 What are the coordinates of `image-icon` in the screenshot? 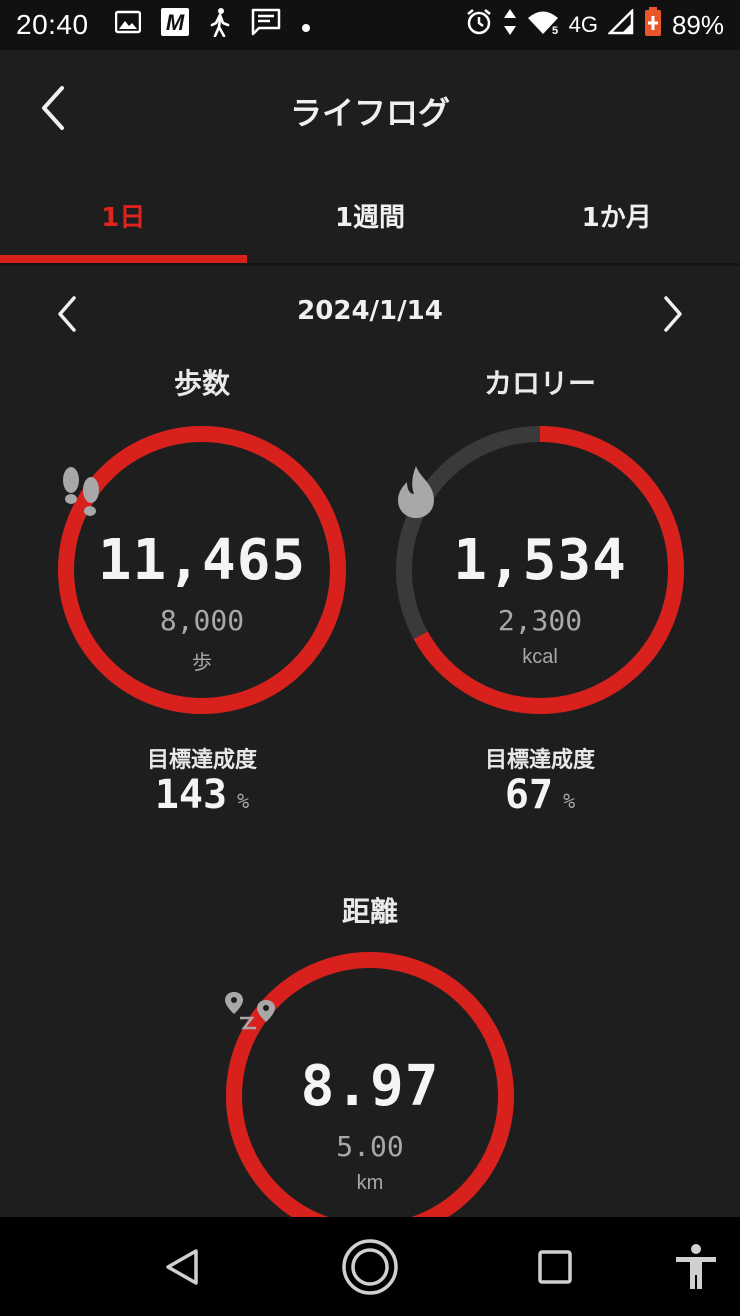 It's located at (127, 25).